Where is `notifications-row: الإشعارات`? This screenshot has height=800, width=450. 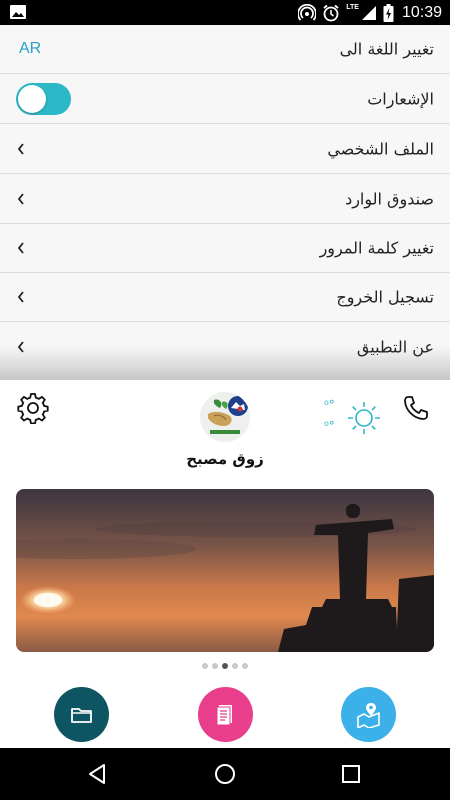 notifications-row: الإشعارات is located at coordinates (225, 99).